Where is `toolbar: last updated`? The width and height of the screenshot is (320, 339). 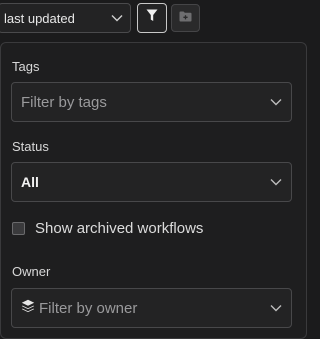 toolbar: last updated is located at coordinates (153, 19).